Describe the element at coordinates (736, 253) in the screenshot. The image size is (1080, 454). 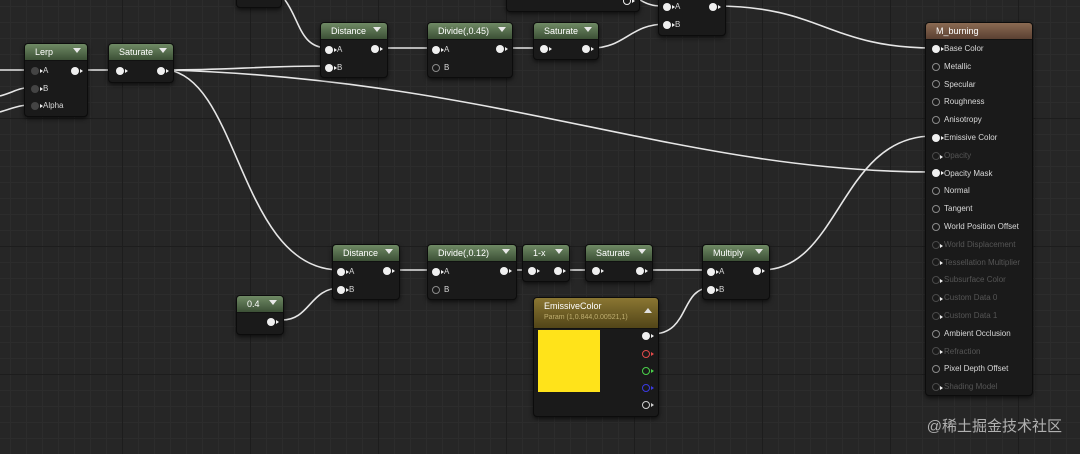
I see `multiply-header: Multiply` at that location.